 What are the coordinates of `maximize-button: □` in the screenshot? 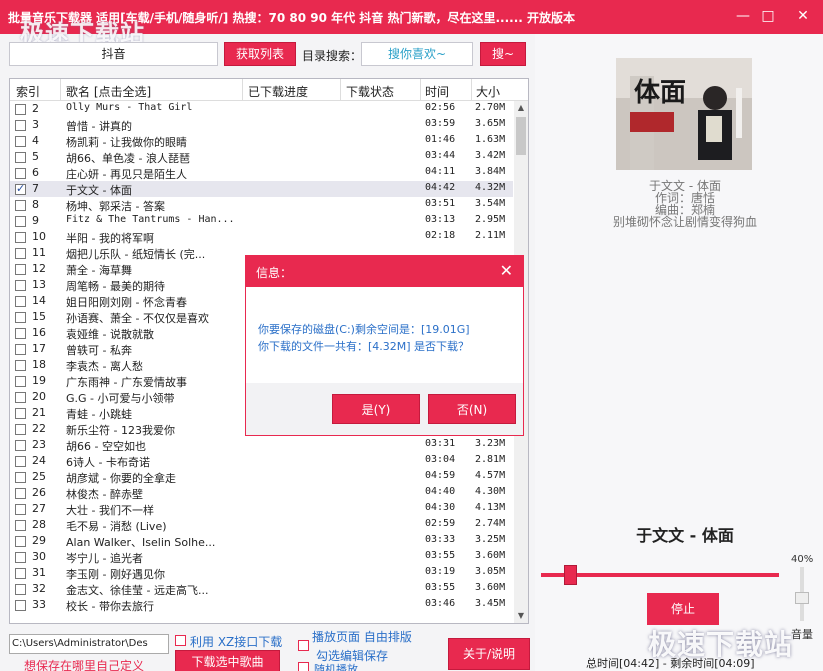 It's located at (768, 16).